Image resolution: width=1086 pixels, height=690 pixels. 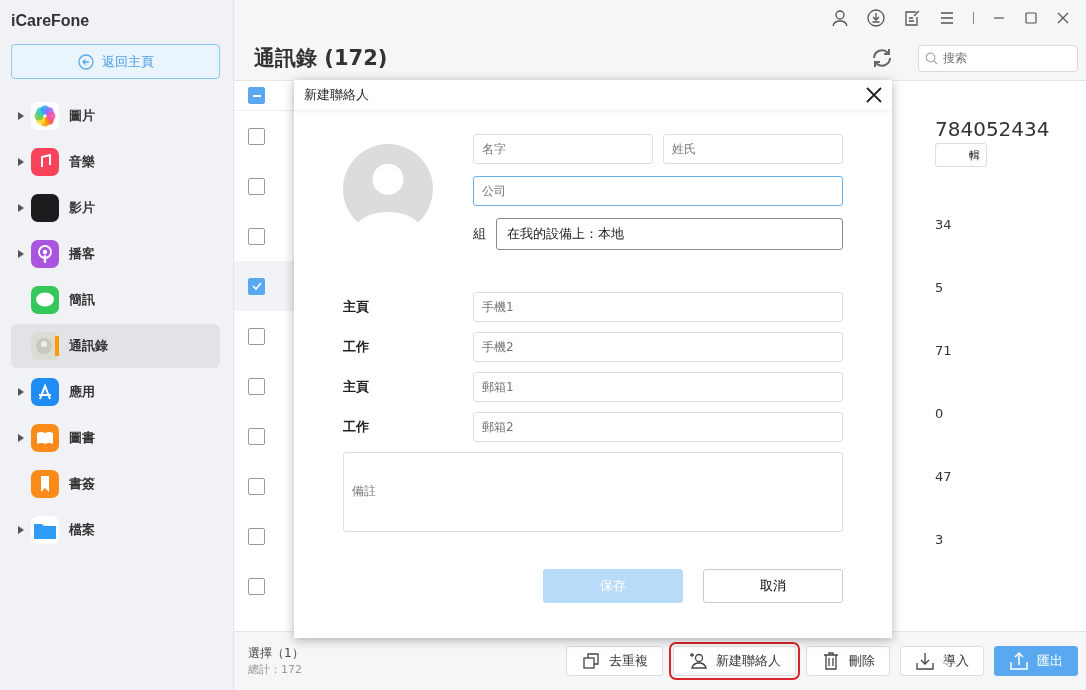 What do you see at coordinates (773, 586) in the screenshot?
I see `cancel-button: 取消` at bounding box center [773, 586].